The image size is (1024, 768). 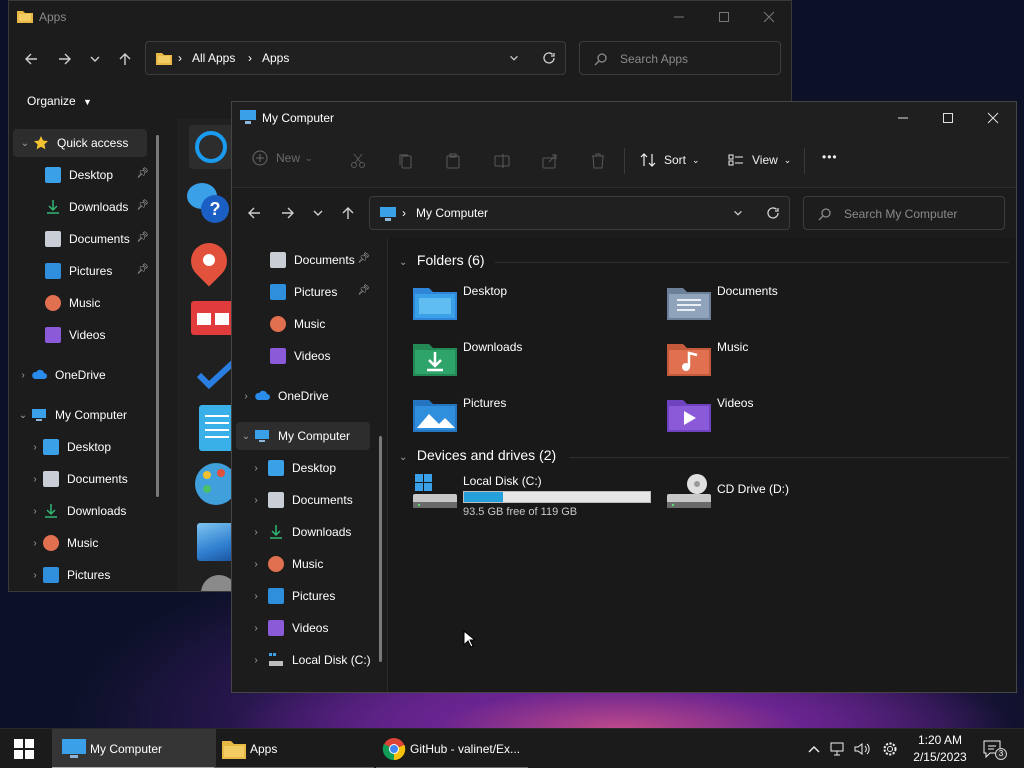 I want to click on organize-button: Organize ▼, so click(x=59, y=101).